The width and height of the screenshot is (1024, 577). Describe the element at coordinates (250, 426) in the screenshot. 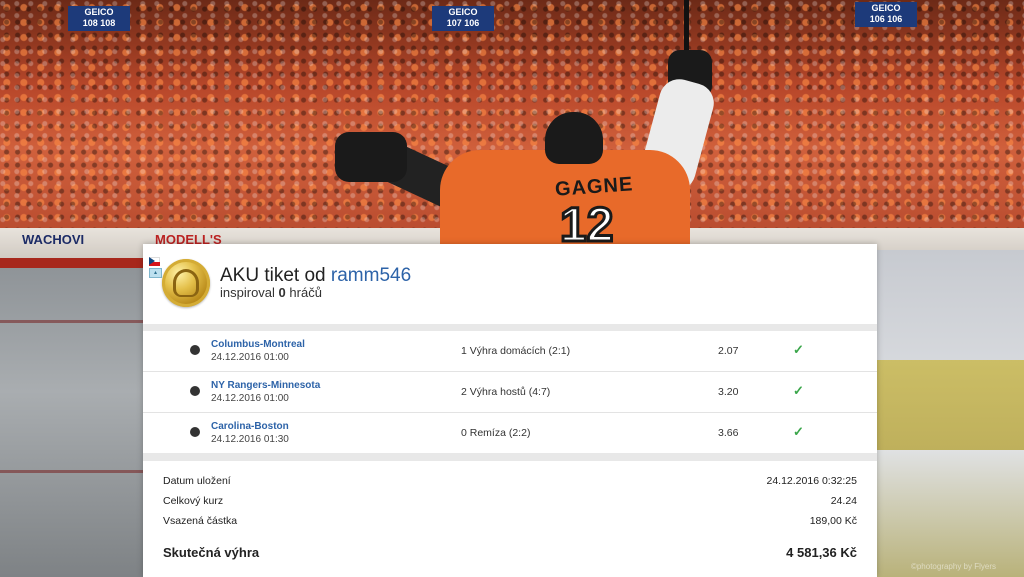

I see `match-link: Carolina-Boston` at that location.